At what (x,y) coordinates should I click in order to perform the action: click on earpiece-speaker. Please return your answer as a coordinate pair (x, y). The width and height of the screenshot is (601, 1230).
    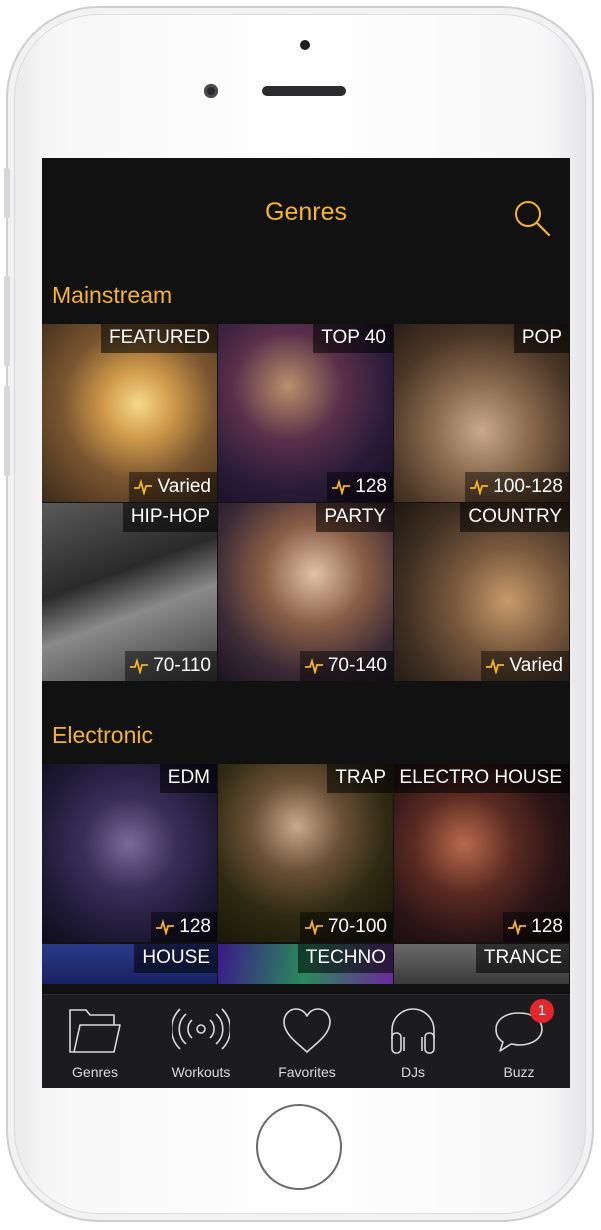
    Looking at the image, I should click on (304, 91).